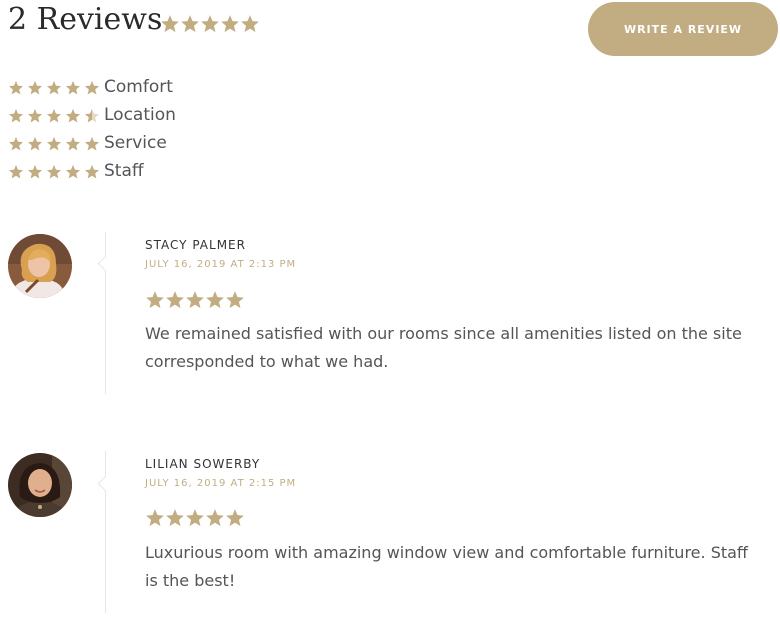 This screenshot has height=644, width=780. What do you see at coordinates (683, 29) in the screenshot?
I see `write-review-button: WRITE A REVIEW` at bounding box center [683, 29].